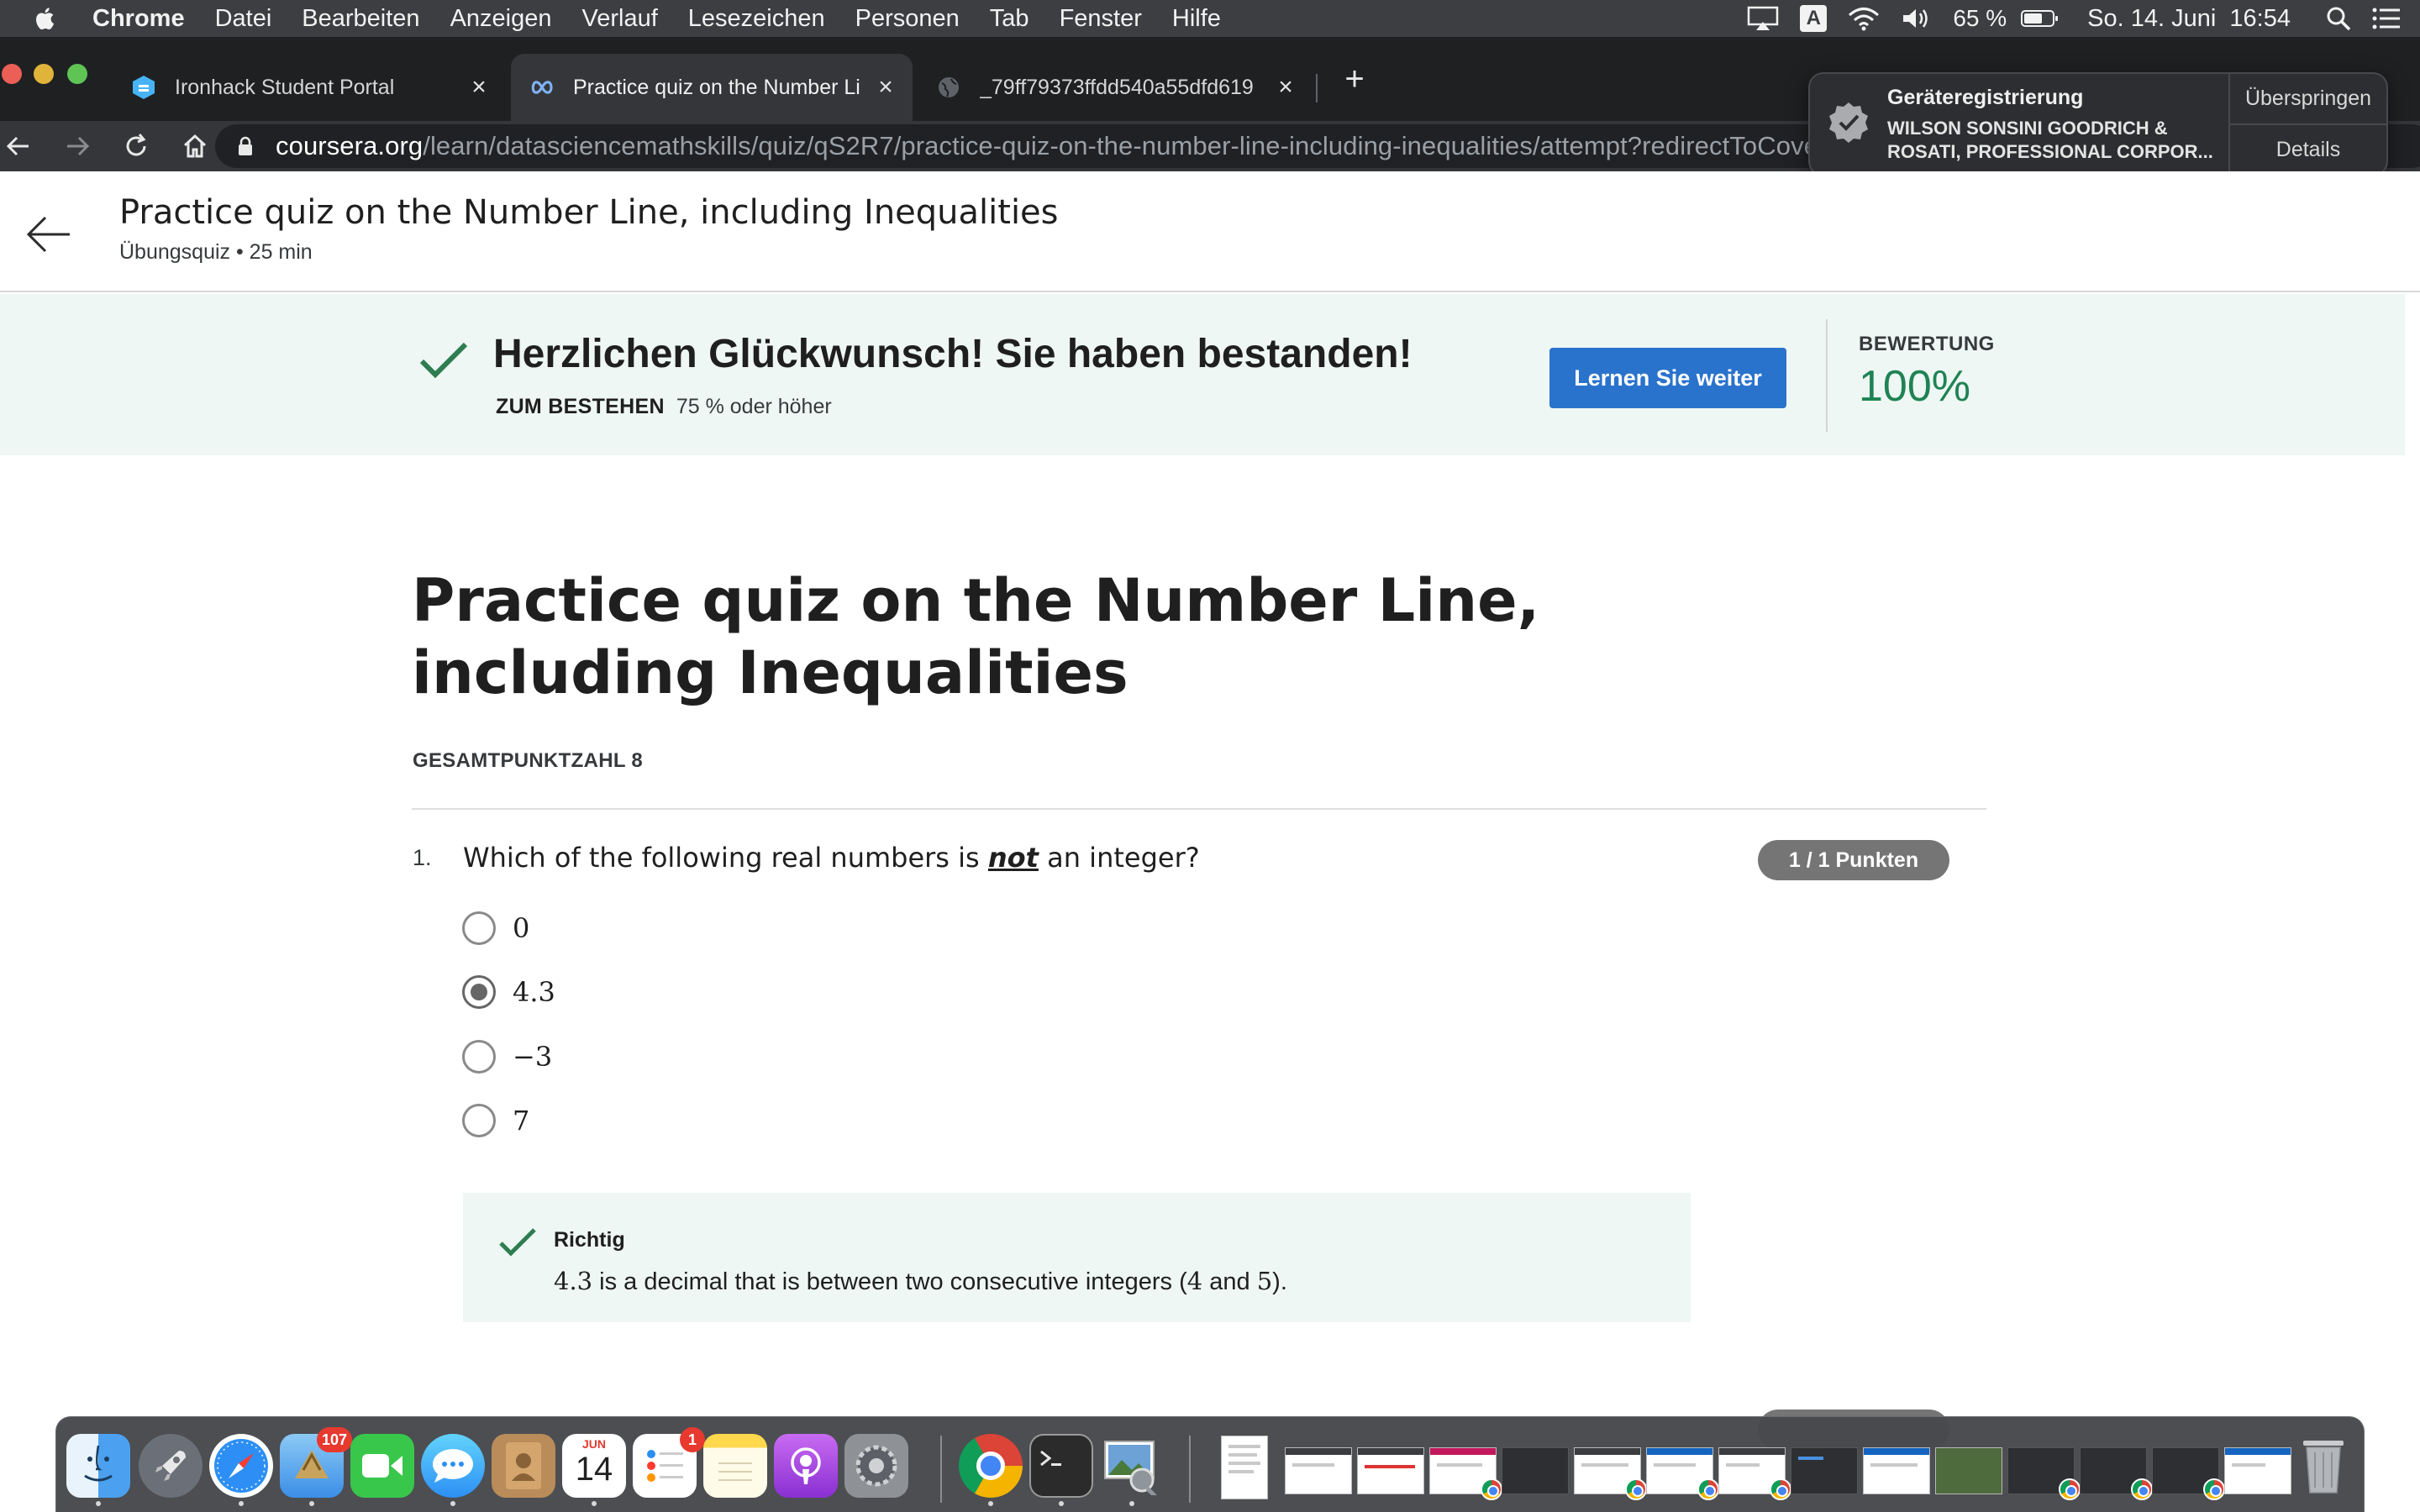 The image size is (2420, 1512). Describe the element at coordinates (593, 1444) in the screenshot. I see `calendar-month: JUN` at that location.